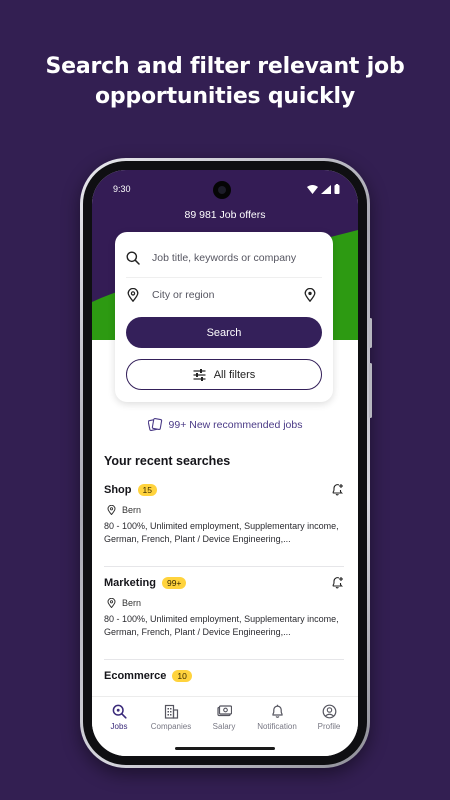  I want to click on recommended-jobs-label: 99+ New recommended jobs, so click(235, 424).